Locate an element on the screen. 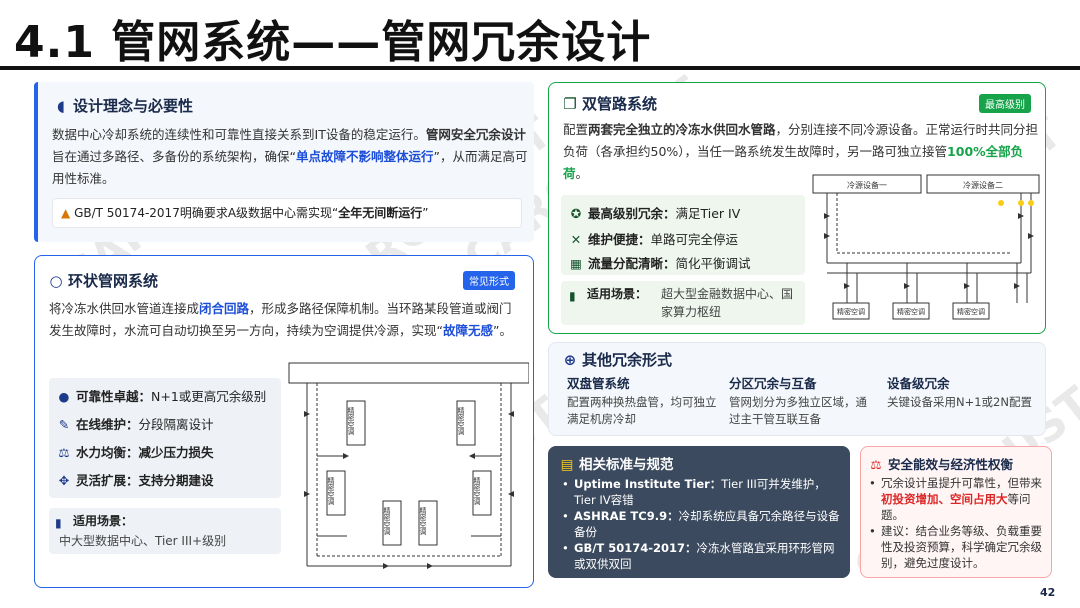 The width and height of the screenshot is (1080, 608). other-item-equipment: 设备级冗余 关键设备采用N+1或2N配置 is located at coordinates (962, 392).